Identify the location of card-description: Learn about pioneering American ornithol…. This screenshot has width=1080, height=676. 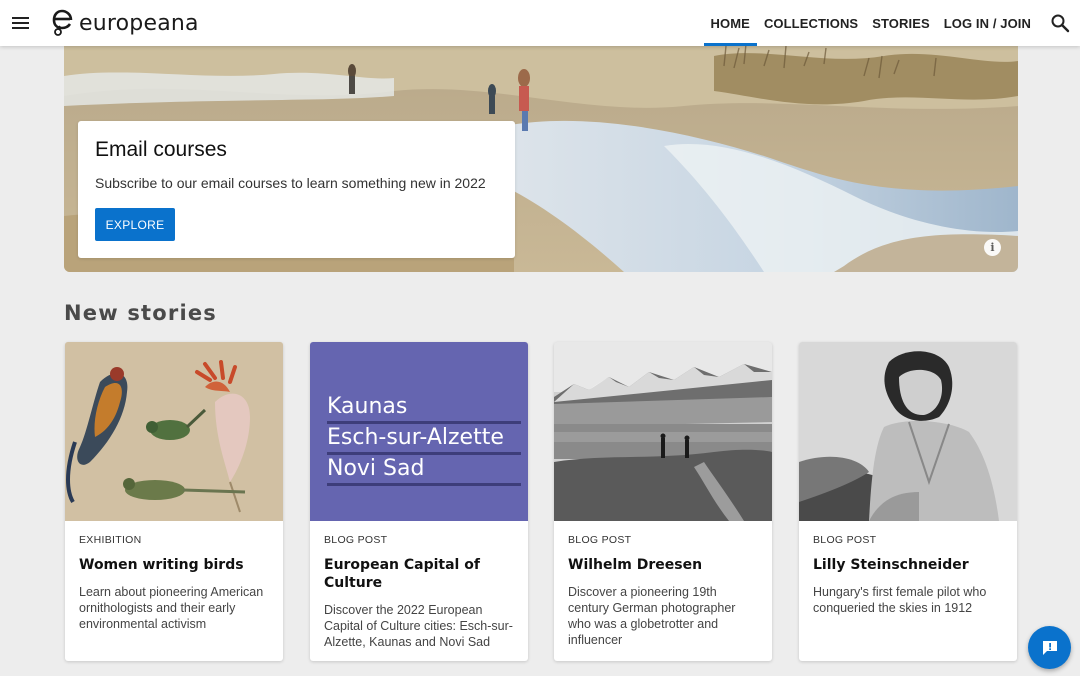
(171, 608).